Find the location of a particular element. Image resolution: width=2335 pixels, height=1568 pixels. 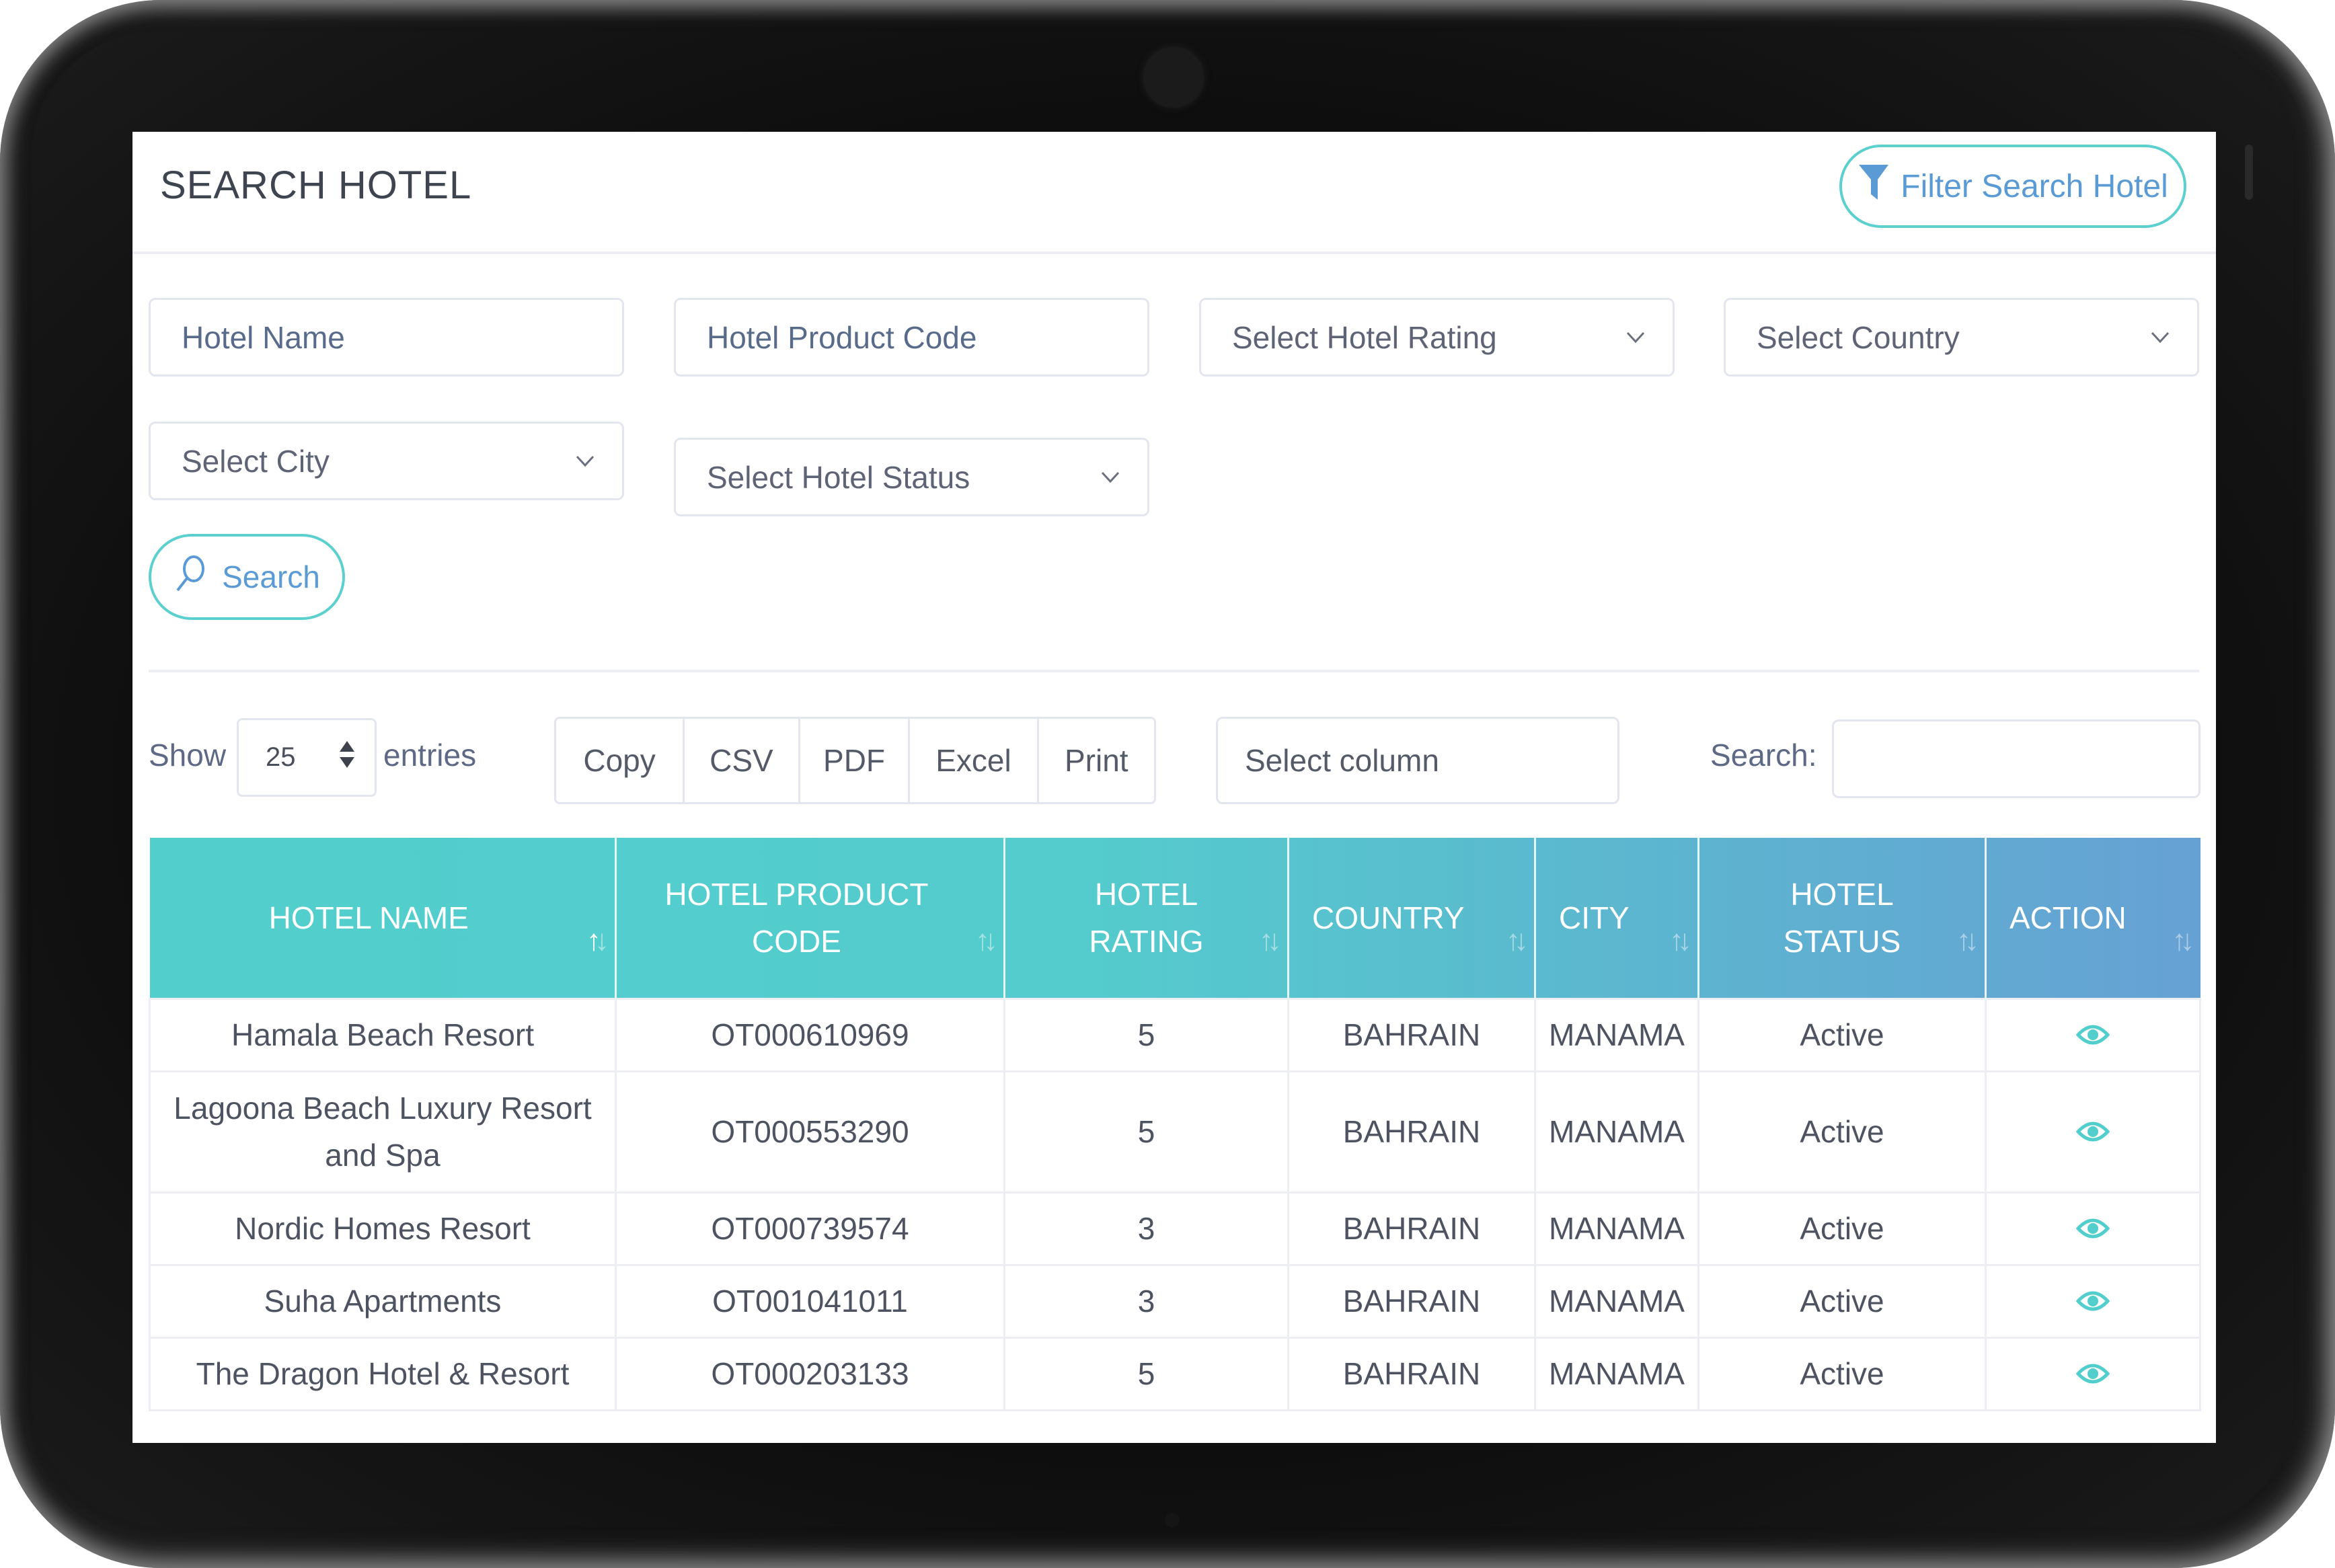

column-label: HOTEL STATUS is located at coordinates (1842, 917).